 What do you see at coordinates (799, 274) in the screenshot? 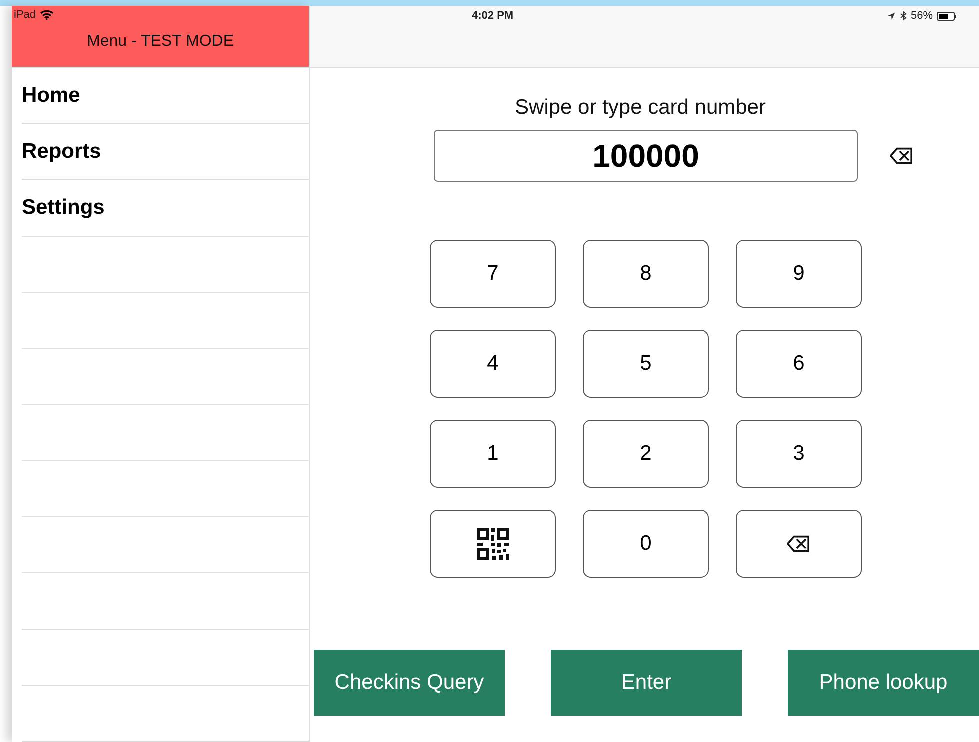
I see `keypad-key: 9` at bounding box center [799, 274].